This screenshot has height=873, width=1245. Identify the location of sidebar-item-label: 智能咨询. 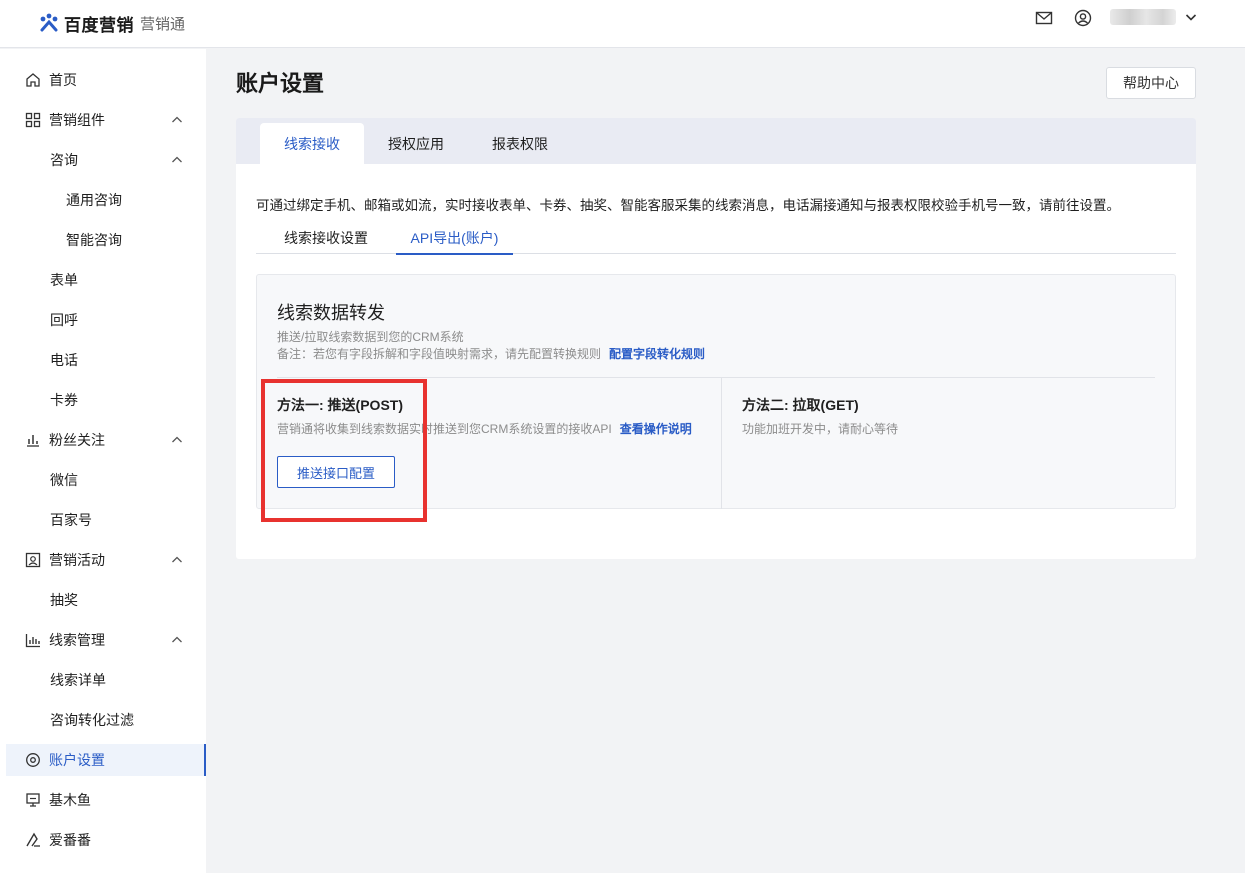
(94, 240).